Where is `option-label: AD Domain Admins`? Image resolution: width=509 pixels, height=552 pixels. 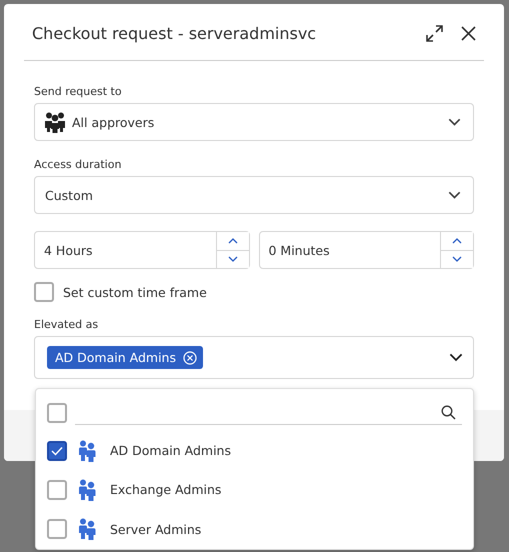
option-label: AD Domain Admins is located at coordinates (170, 450).